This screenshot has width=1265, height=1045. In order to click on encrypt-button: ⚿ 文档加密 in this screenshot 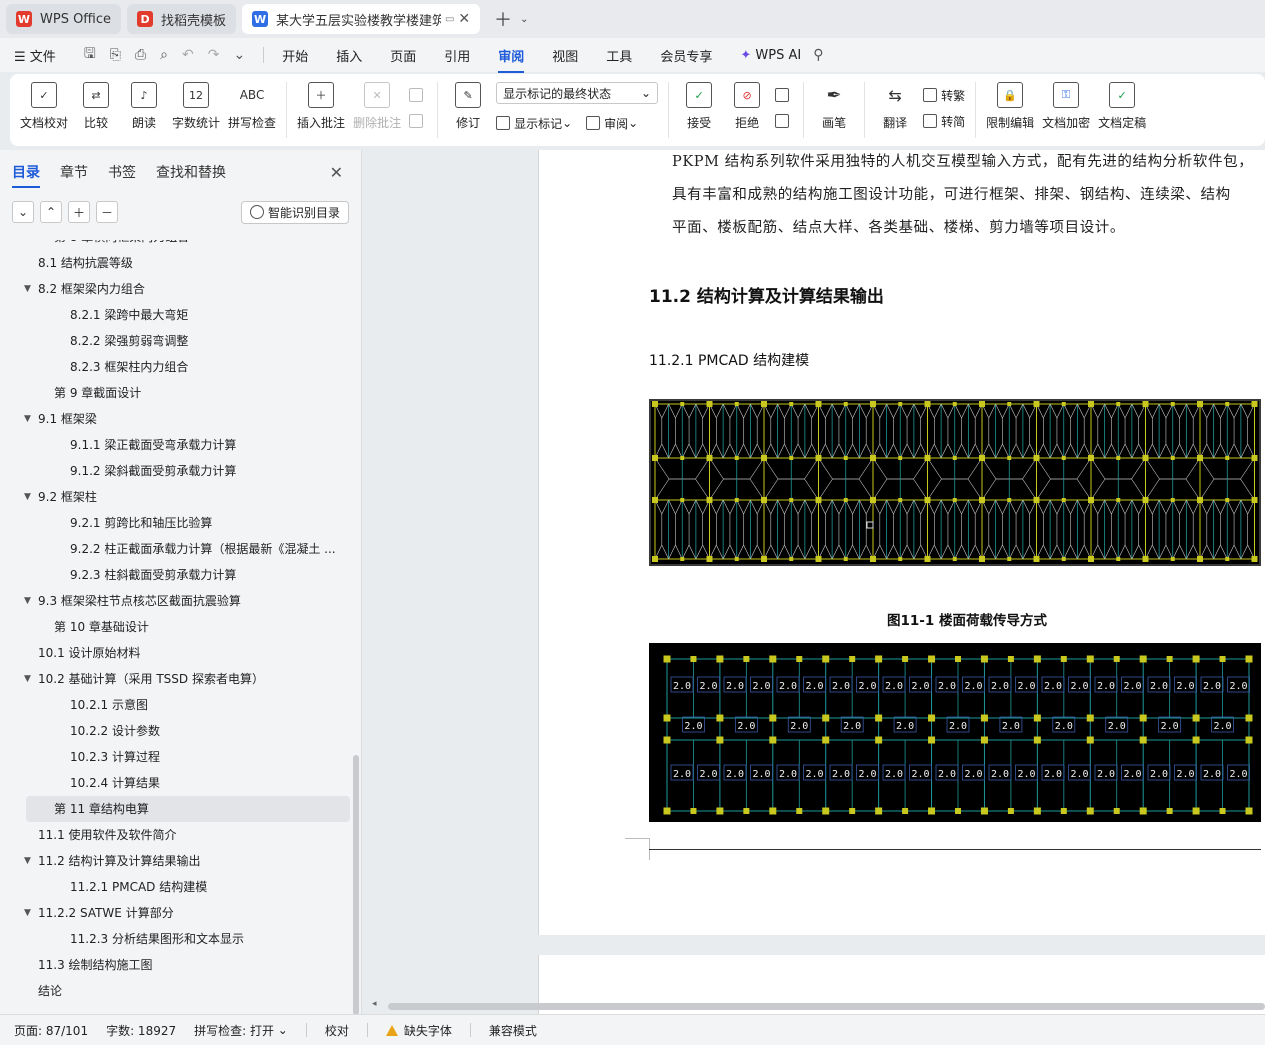, I will do `click(1066, 106)`.